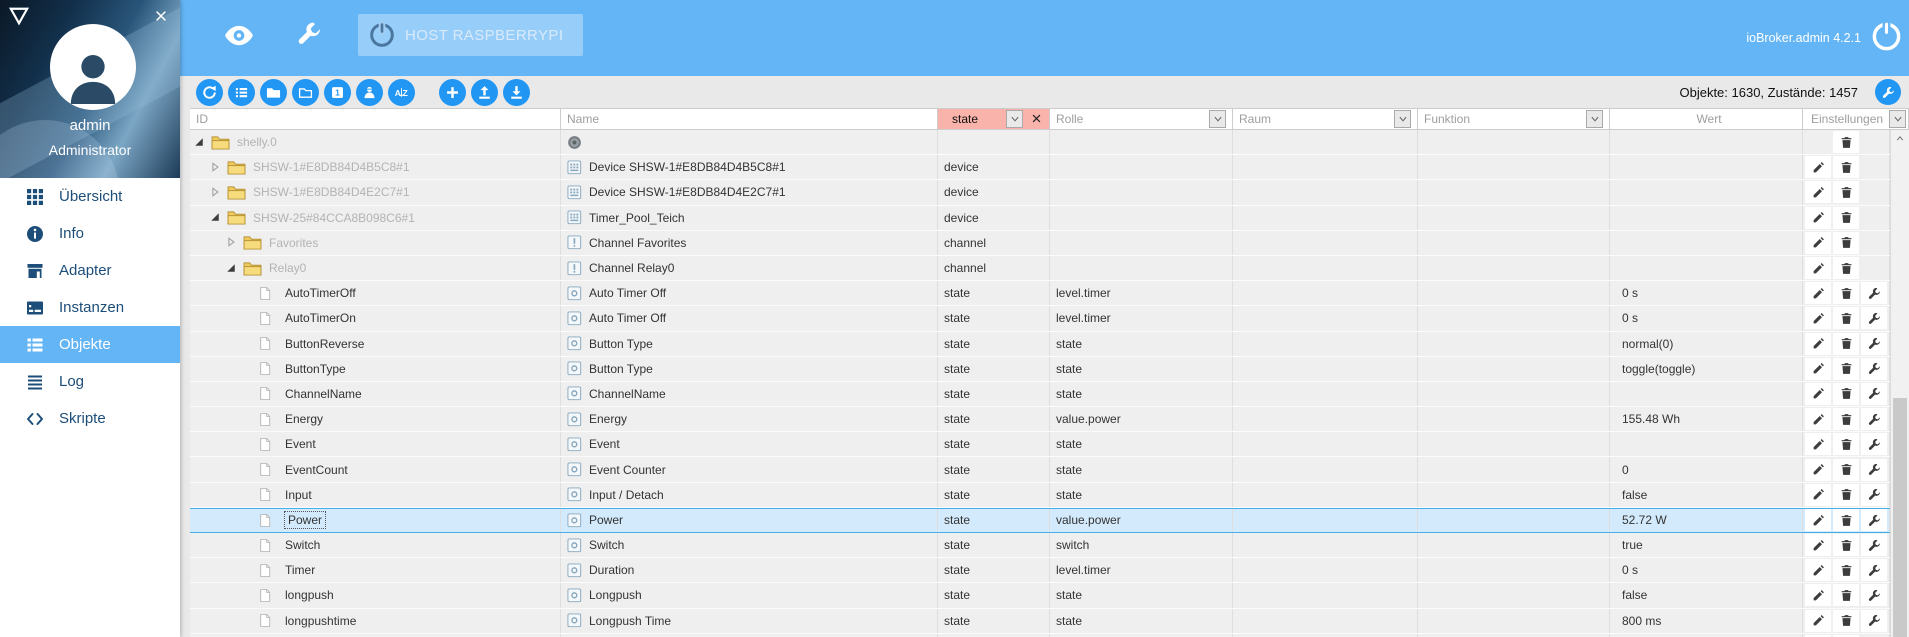  I want to click on object-id-cell: AutoTimerOff, so click(375, 293).